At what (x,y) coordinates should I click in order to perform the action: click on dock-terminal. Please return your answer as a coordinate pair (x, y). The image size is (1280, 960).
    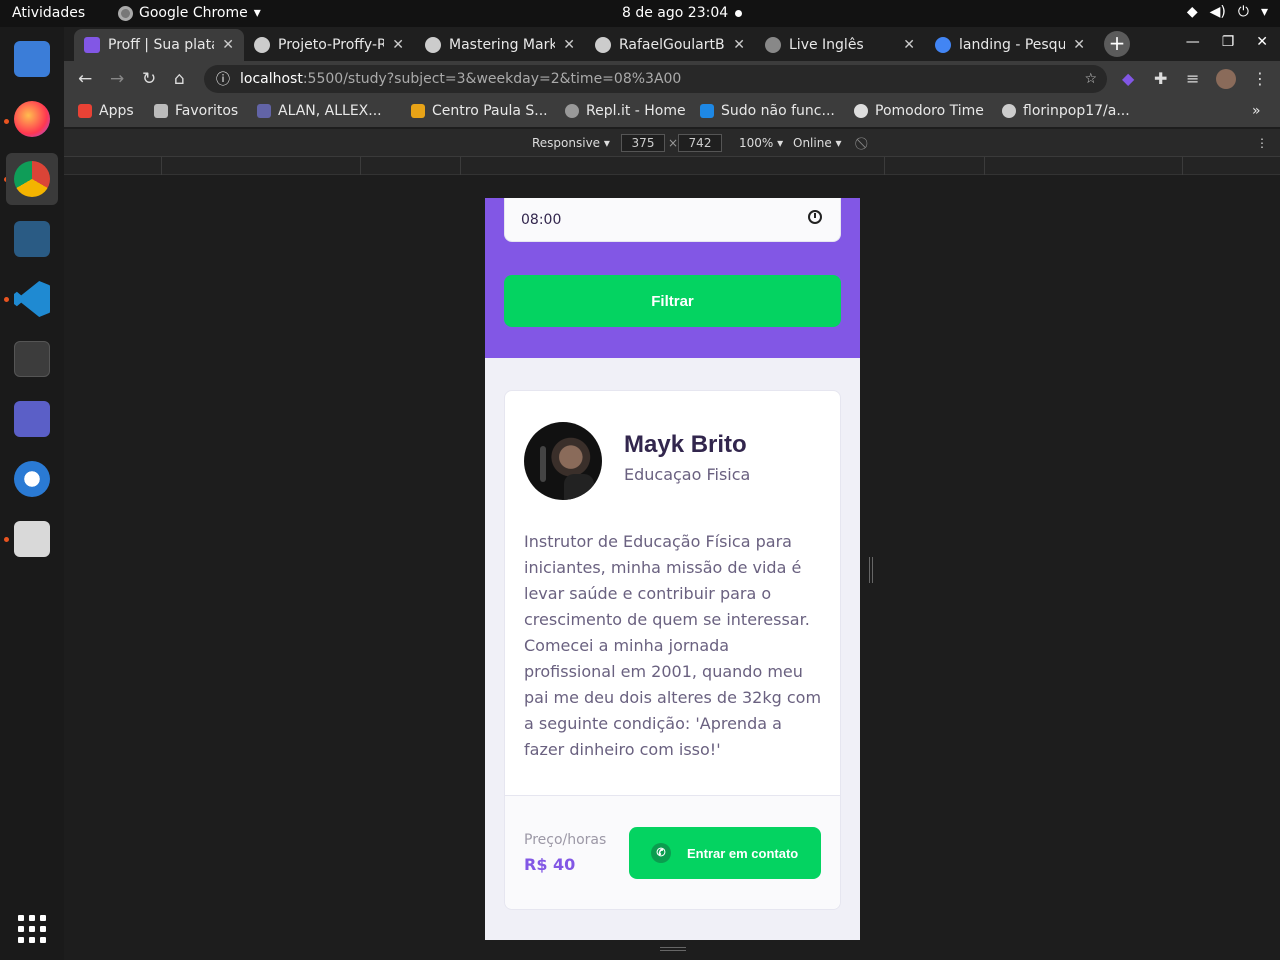
    Looking at the image, I should click on (32, 359).